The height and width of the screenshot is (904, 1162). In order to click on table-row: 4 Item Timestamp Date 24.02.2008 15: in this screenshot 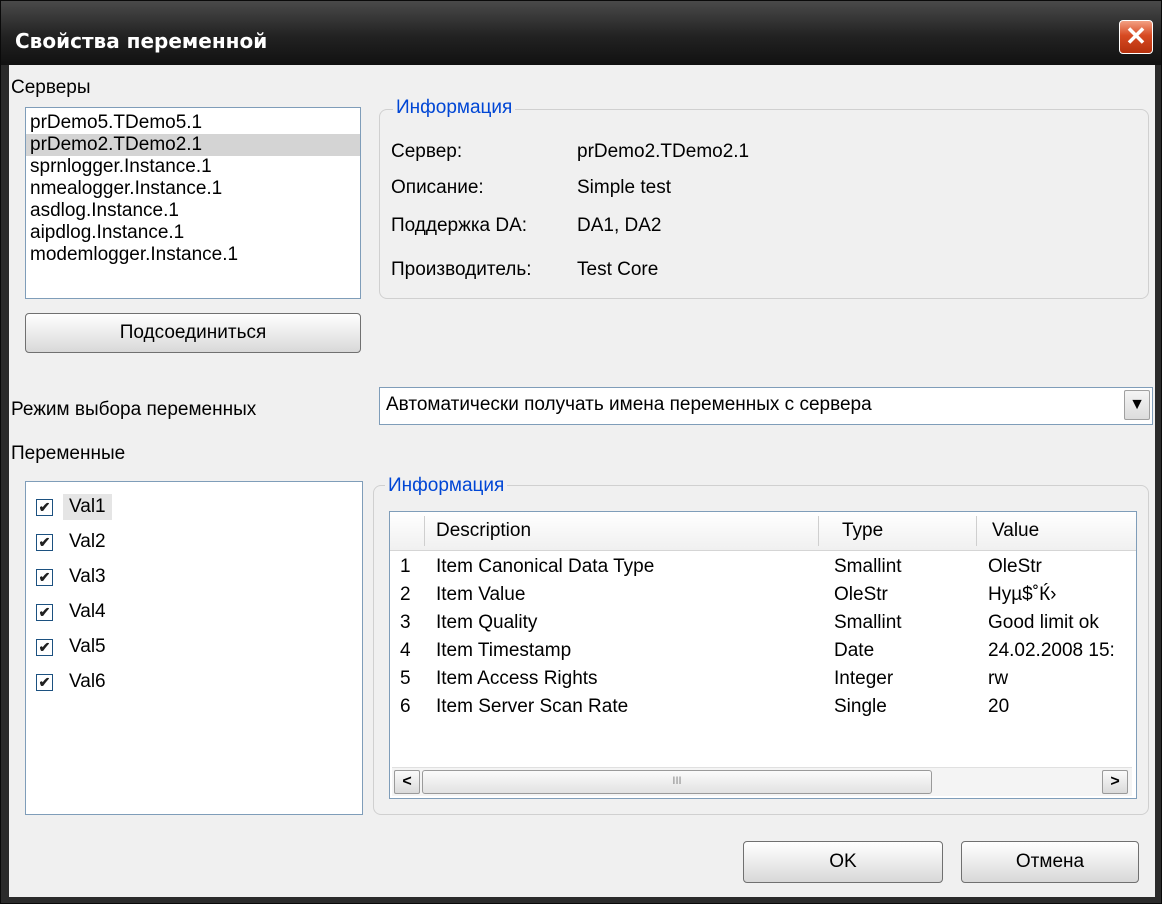, I will do `click(763, 652)`.